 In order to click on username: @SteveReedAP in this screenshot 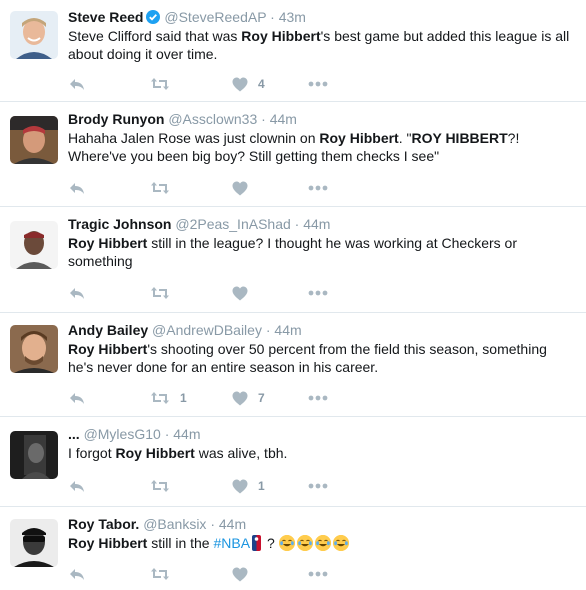, I will do `click(215, 17)`.